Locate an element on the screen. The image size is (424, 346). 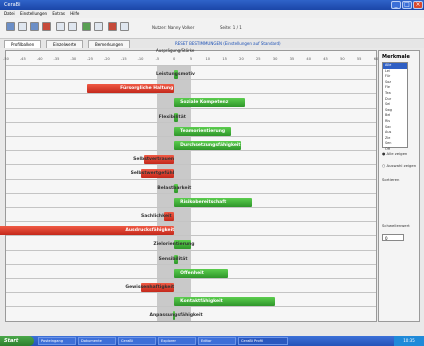
chart-row: Offenheit is located at coordinates (191, 271).